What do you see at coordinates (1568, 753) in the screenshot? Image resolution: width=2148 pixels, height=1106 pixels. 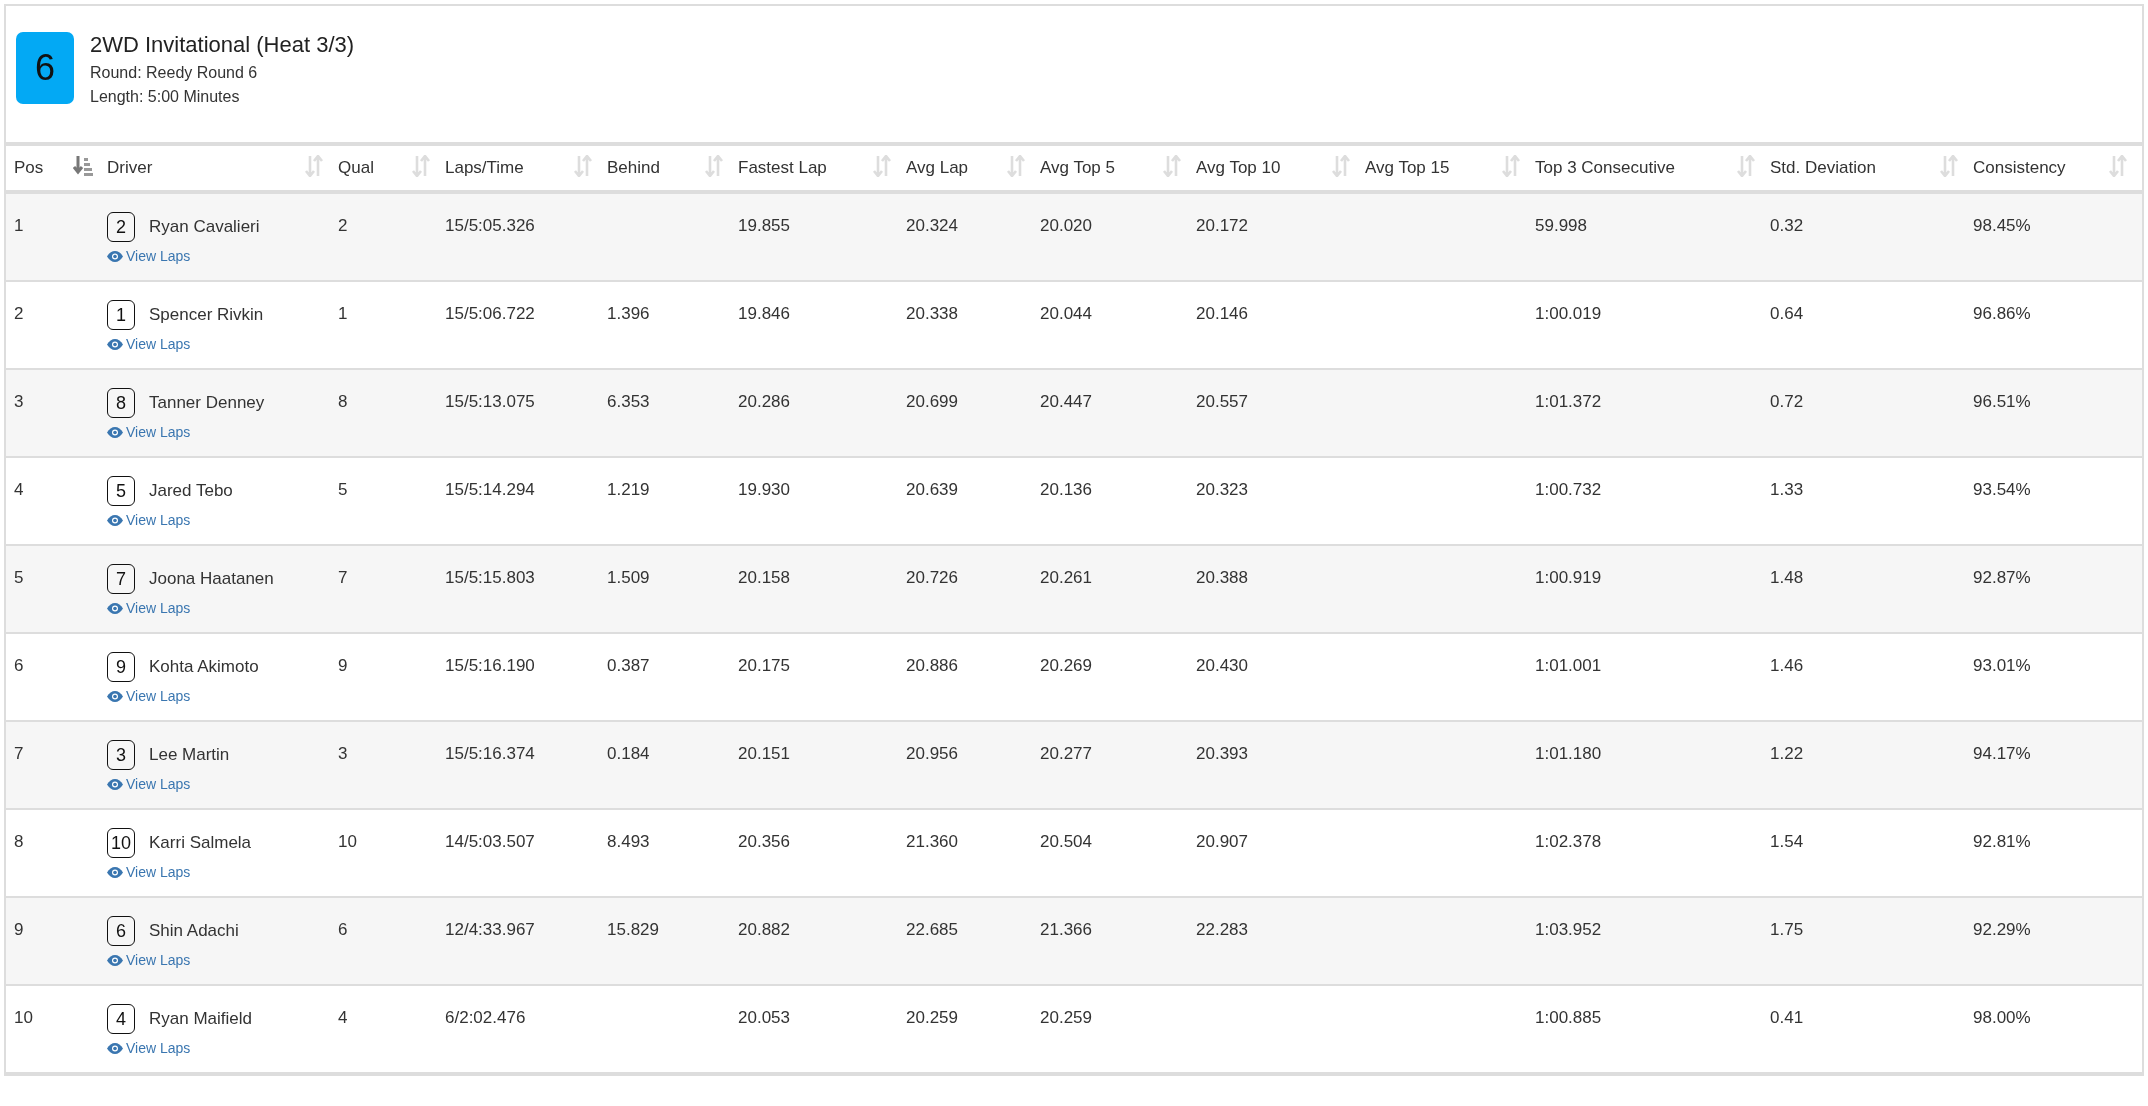 I see `table-cell: 1:01.180` at bounding box center [1568, 753].